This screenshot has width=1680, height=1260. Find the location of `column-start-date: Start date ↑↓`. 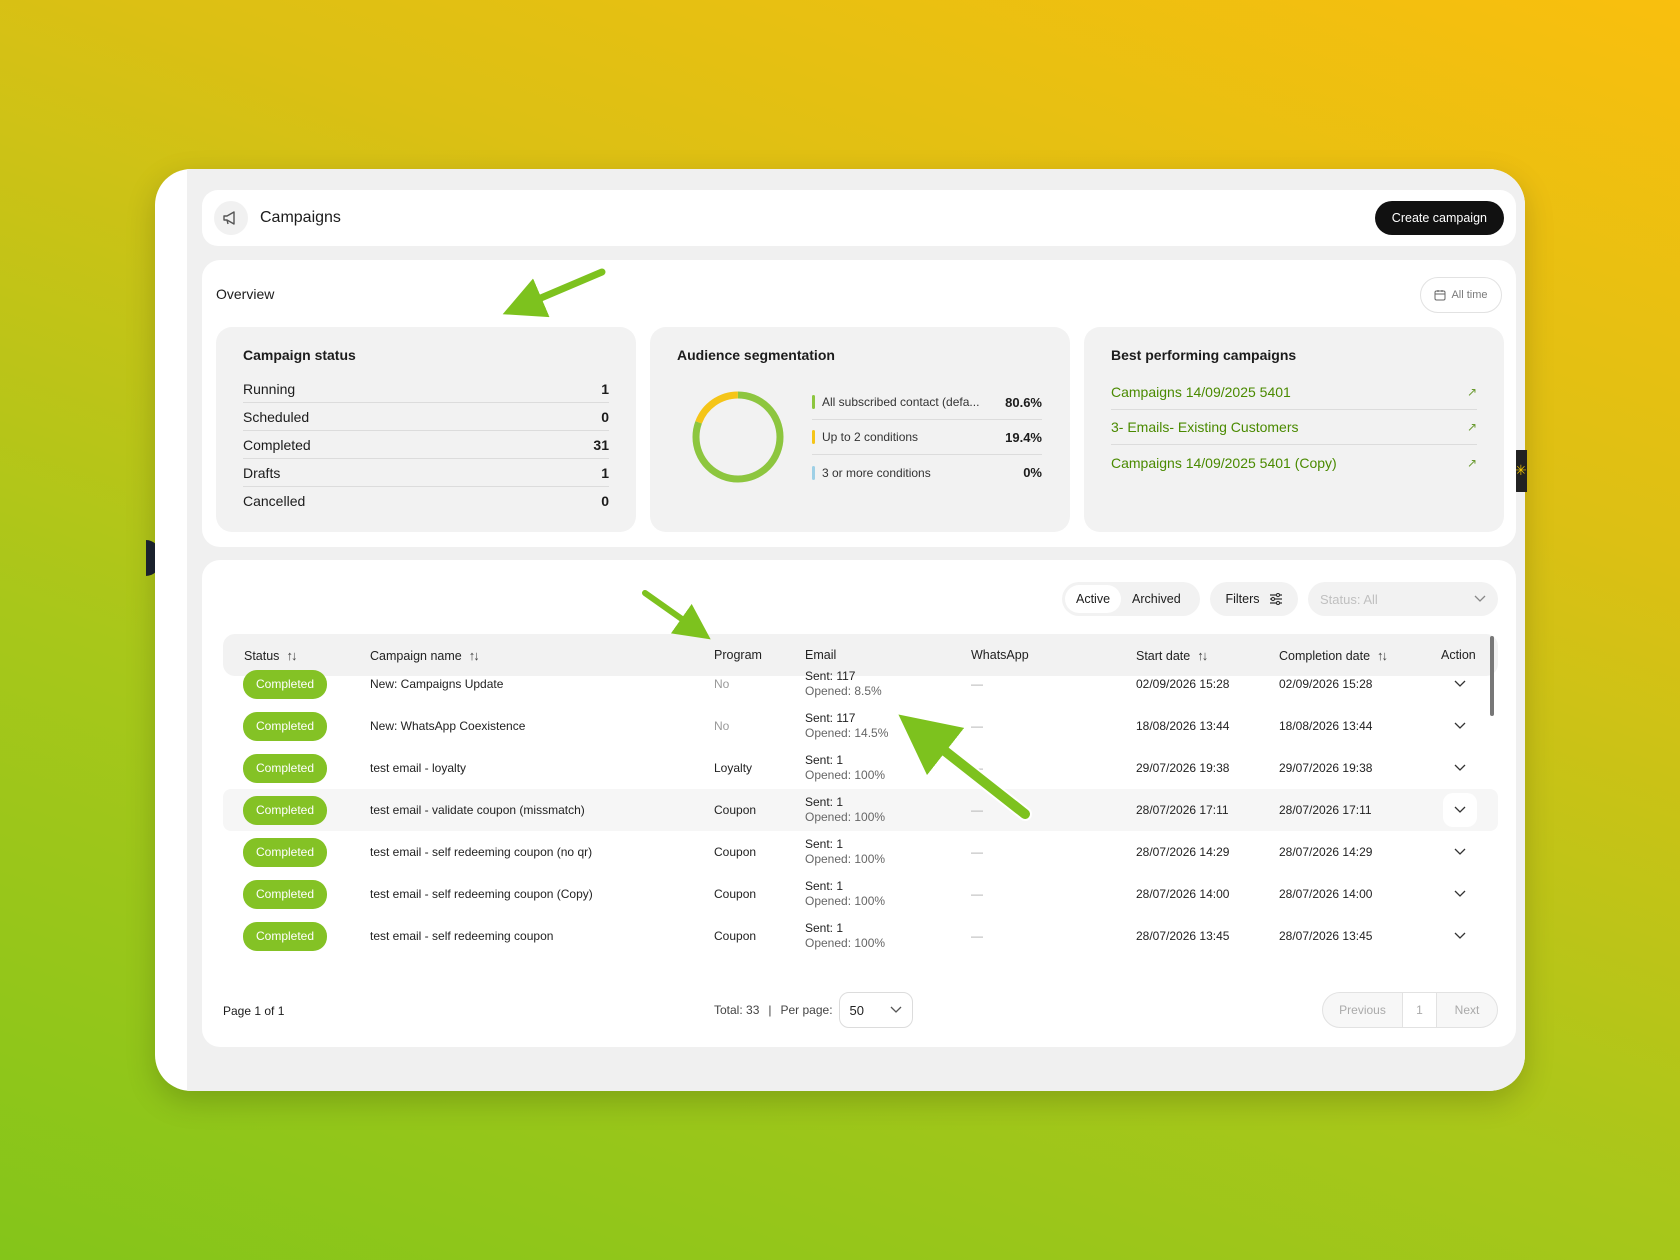

column-start-date: Start date ↑↓ is located at coordinates (1172, 655).